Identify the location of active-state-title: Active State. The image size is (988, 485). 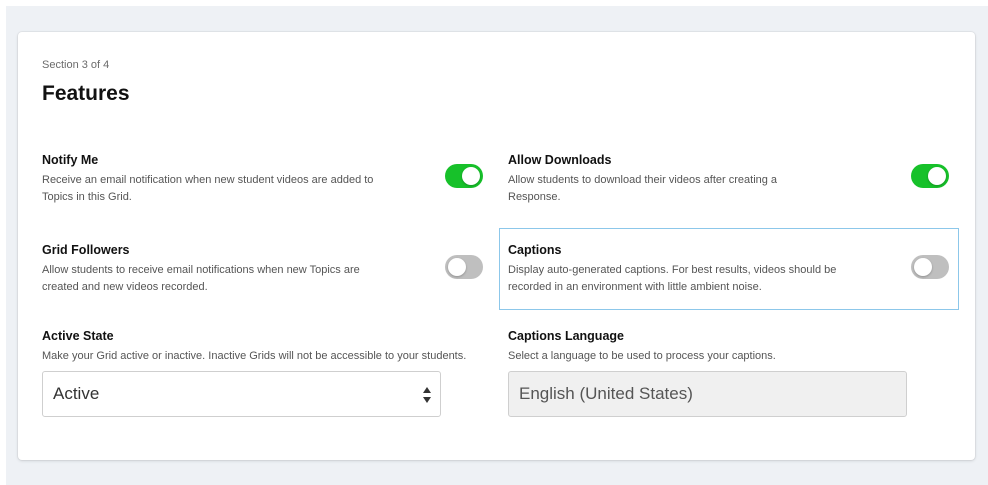
(78, 336).